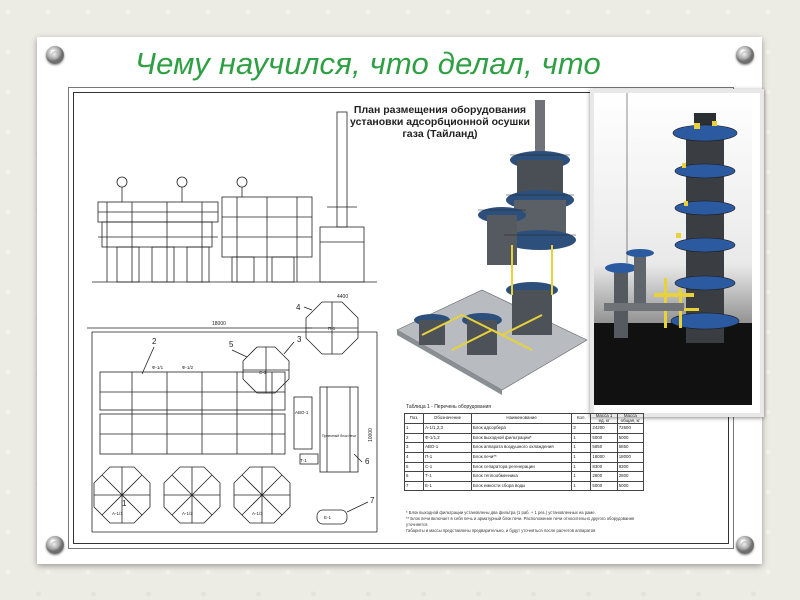 Image resolution: width=800 pixels, height=600 pixels. Describe the element at coordinates (673, 249) in the screenshot. I see `render-image` at that location.